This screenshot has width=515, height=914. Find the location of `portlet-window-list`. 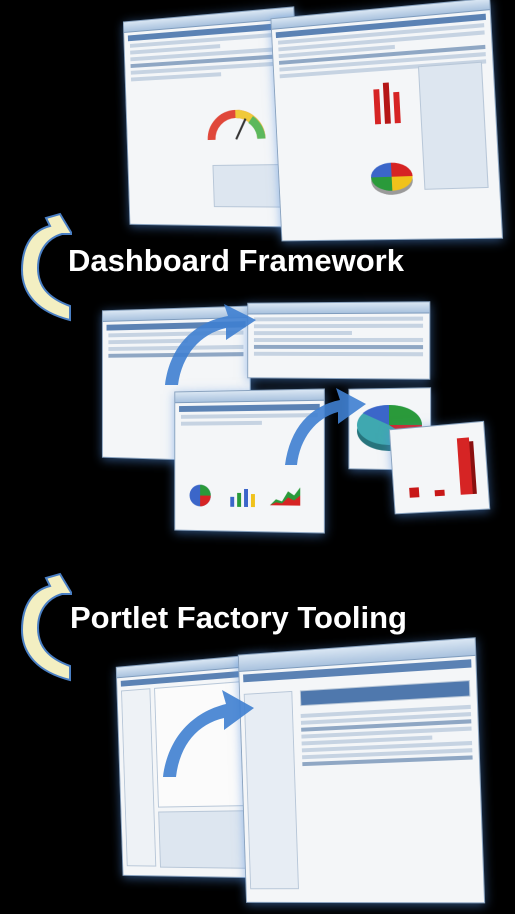

portlet-window-list is located at coordinates (339, 340).